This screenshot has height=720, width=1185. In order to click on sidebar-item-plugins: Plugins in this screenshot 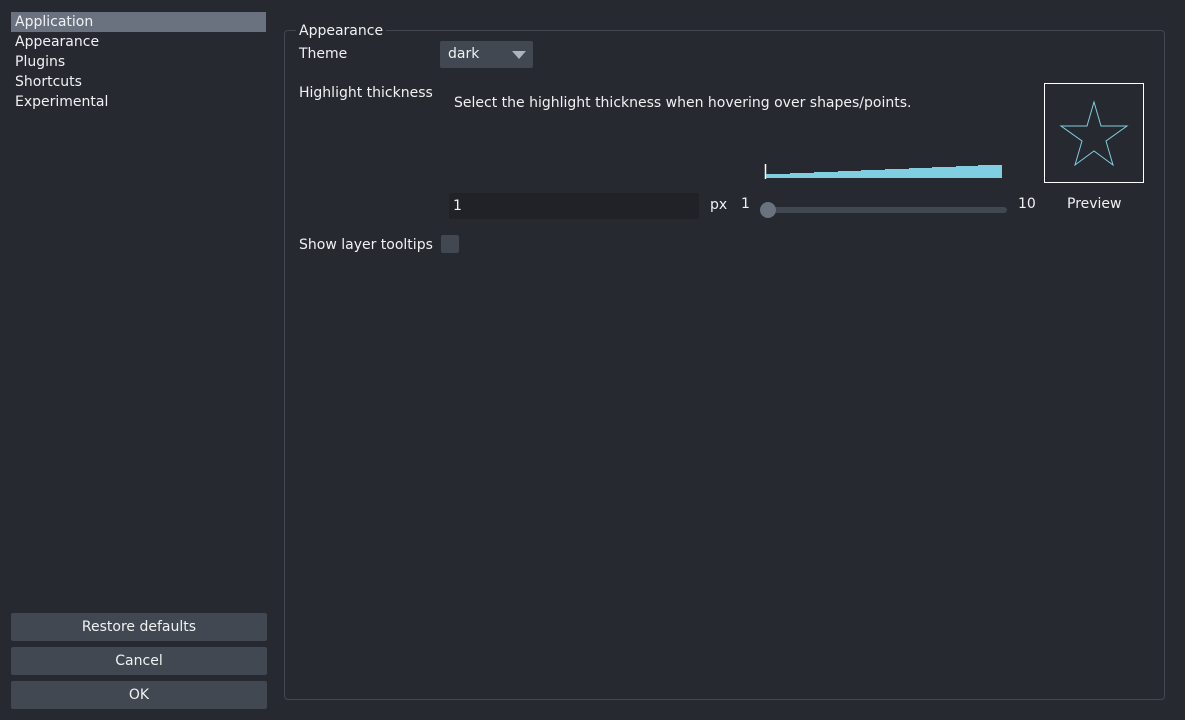, I will do `click(138, 62)`.